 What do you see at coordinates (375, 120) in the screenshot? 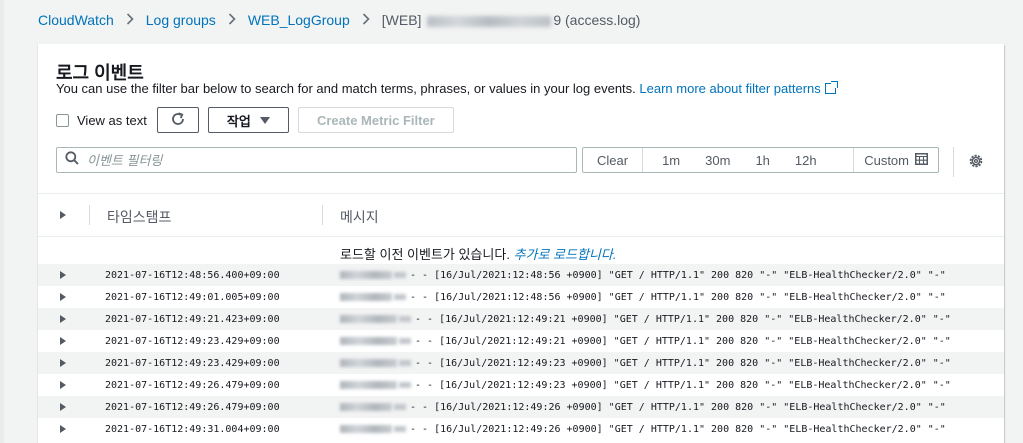
I see `create-metric-filter-button: Create Metric Filter` at bounding box center [375, 120].